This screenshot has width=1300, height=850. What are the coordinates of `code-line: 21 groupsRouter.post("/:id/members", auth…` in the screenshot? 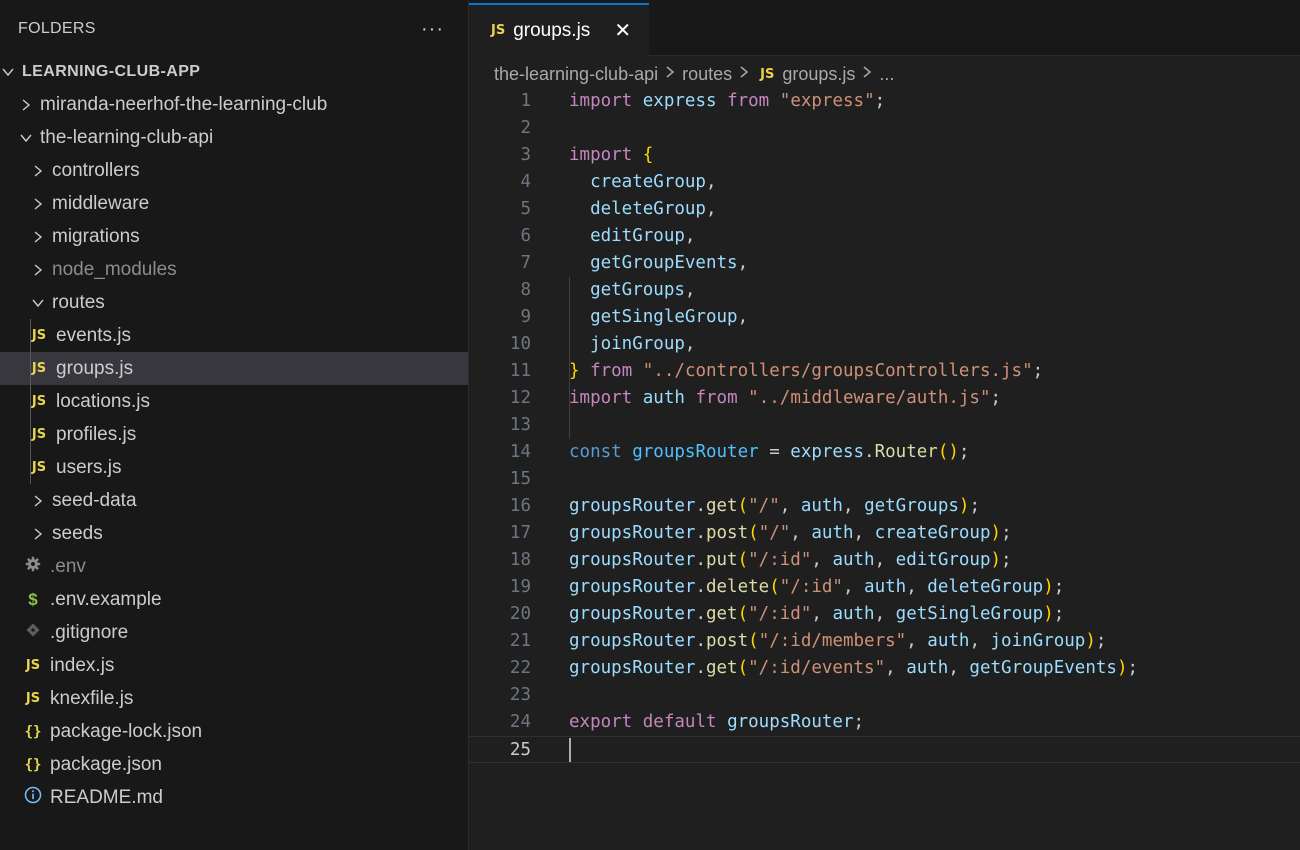 It's located at (884, 641).